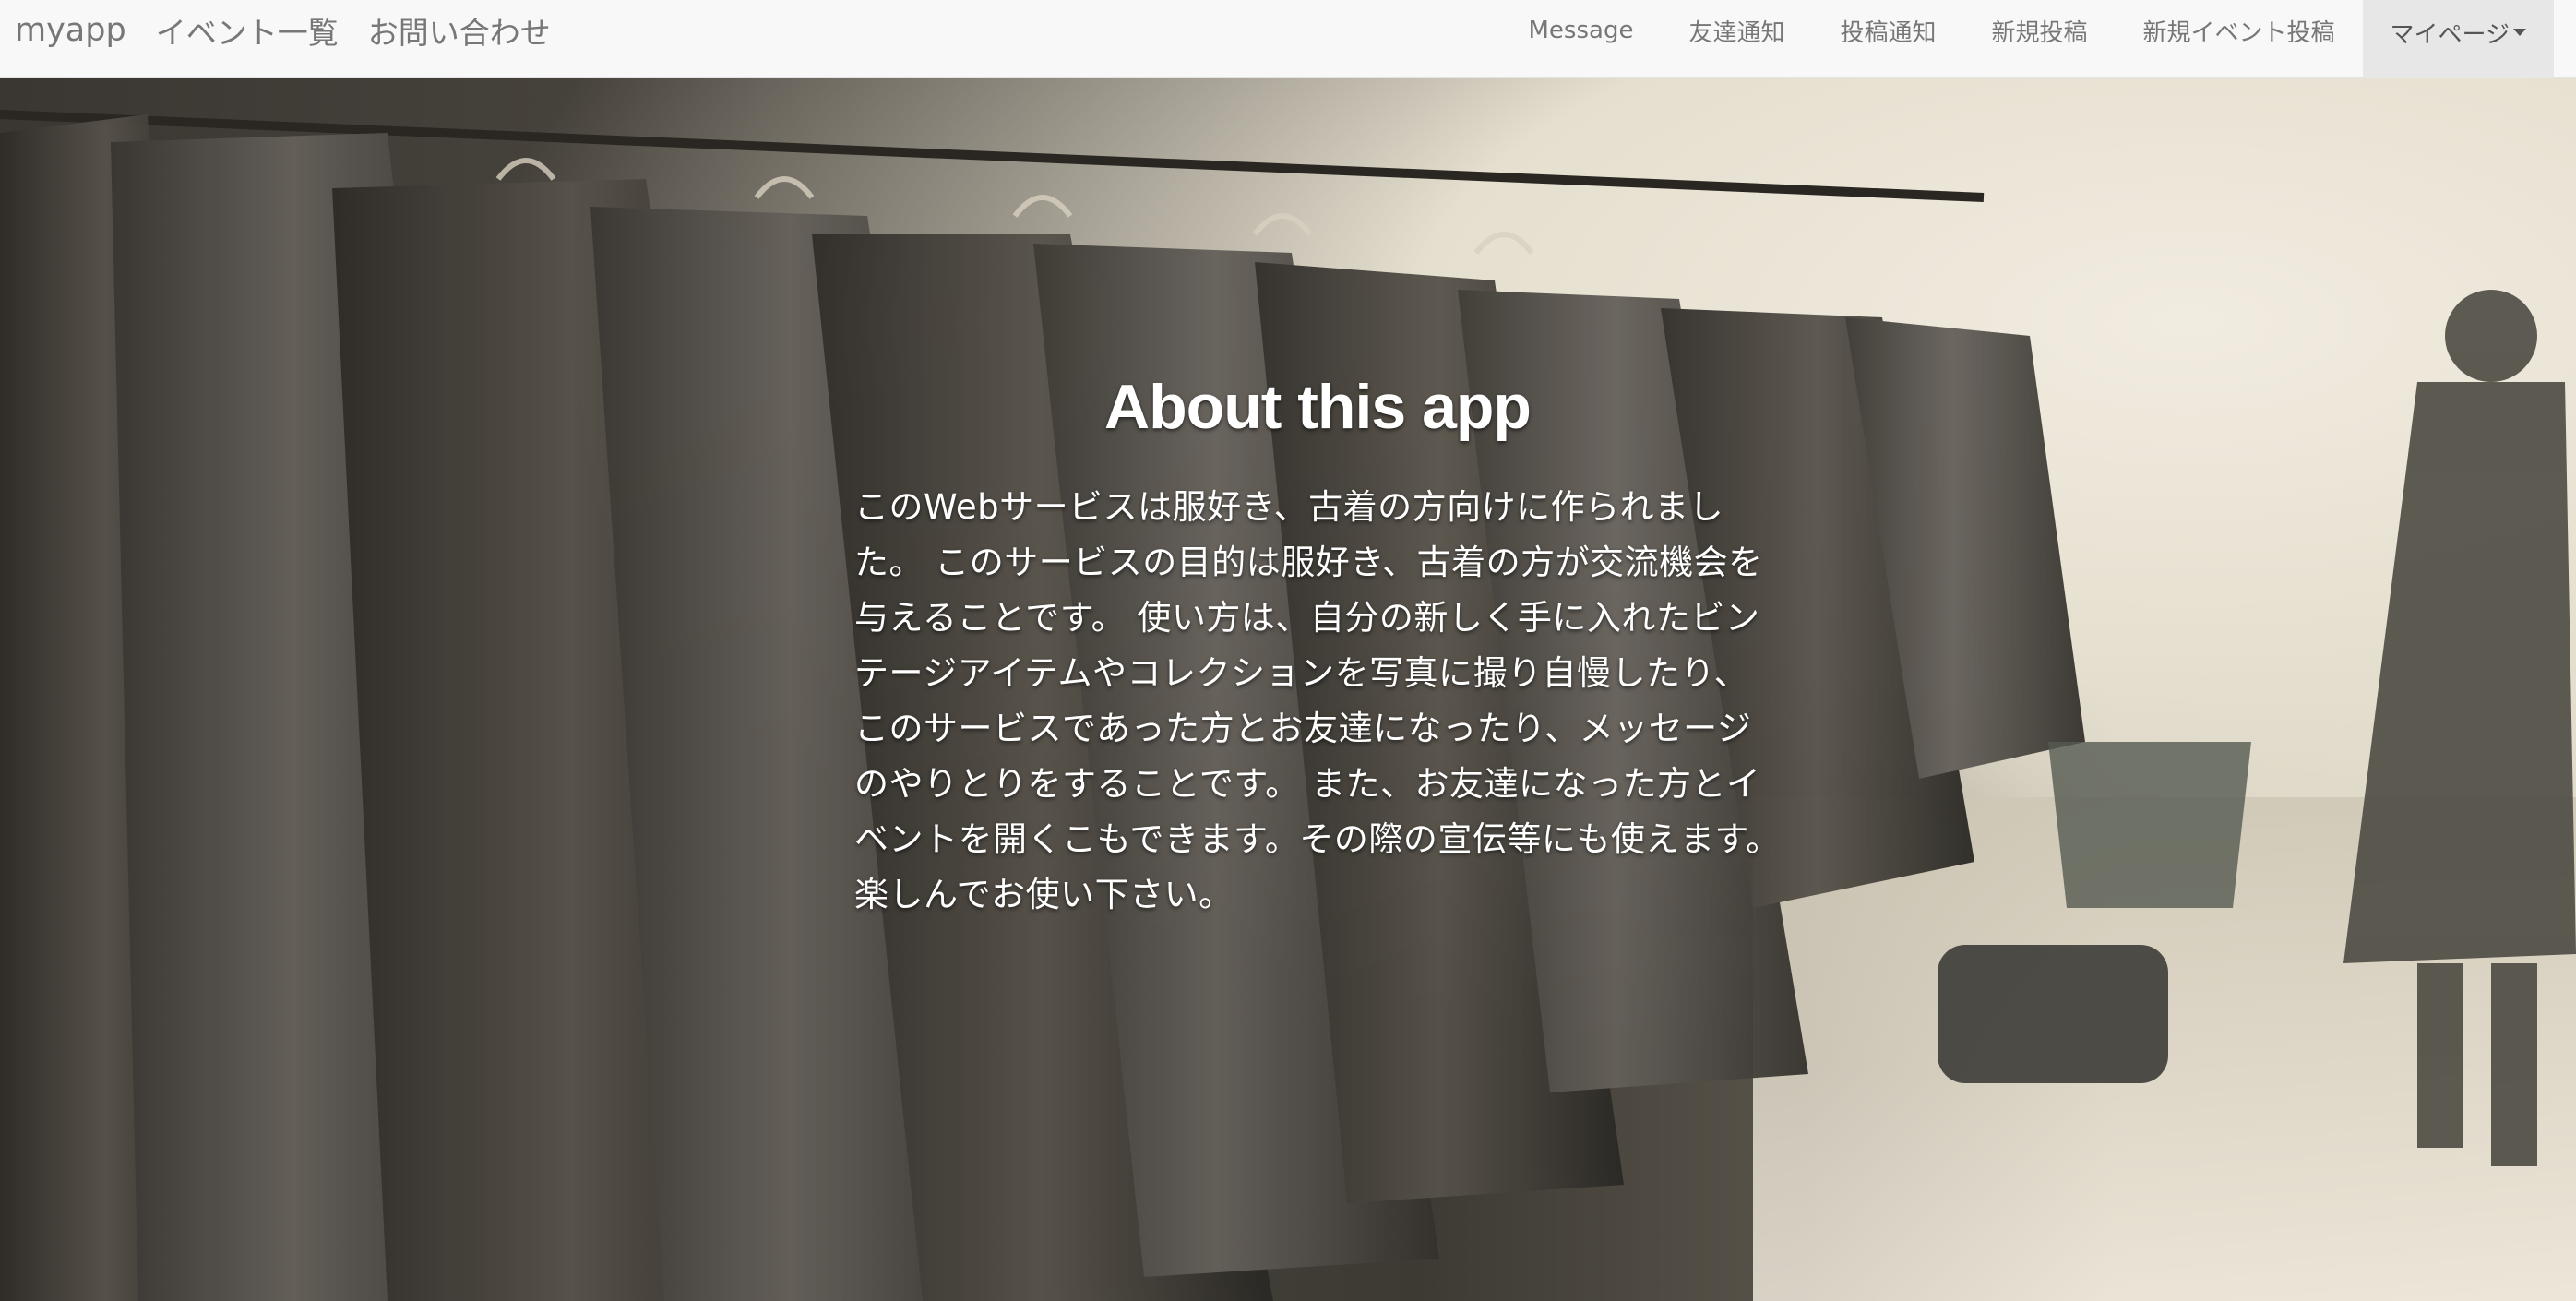  Describe the element at coordinates (2519, 33) in the screenshot. I see `caret-down-icon` at that location.